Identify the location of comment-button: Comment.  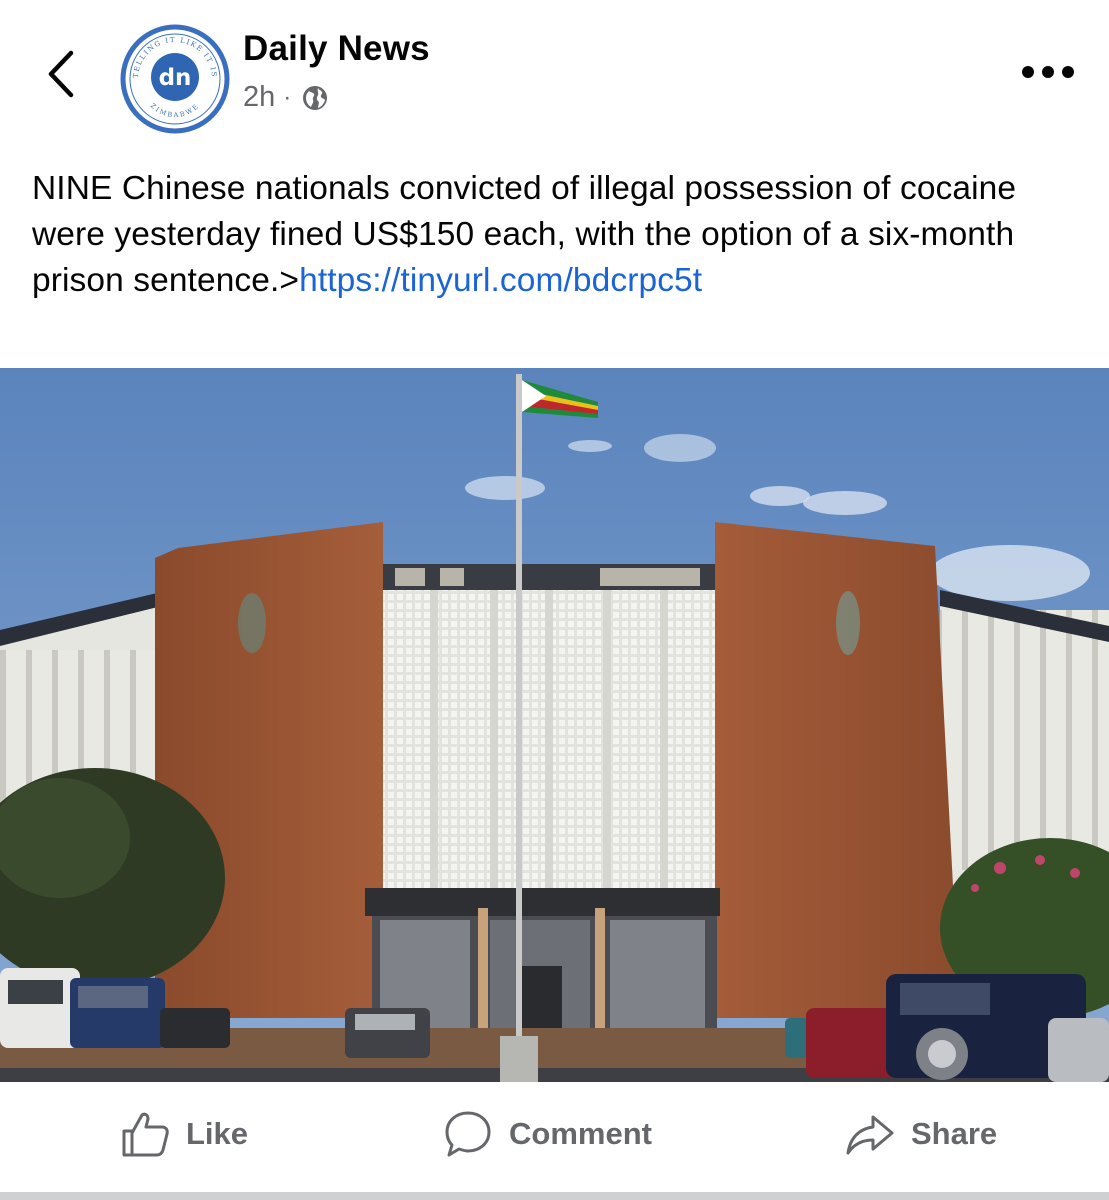
(547, 1134).